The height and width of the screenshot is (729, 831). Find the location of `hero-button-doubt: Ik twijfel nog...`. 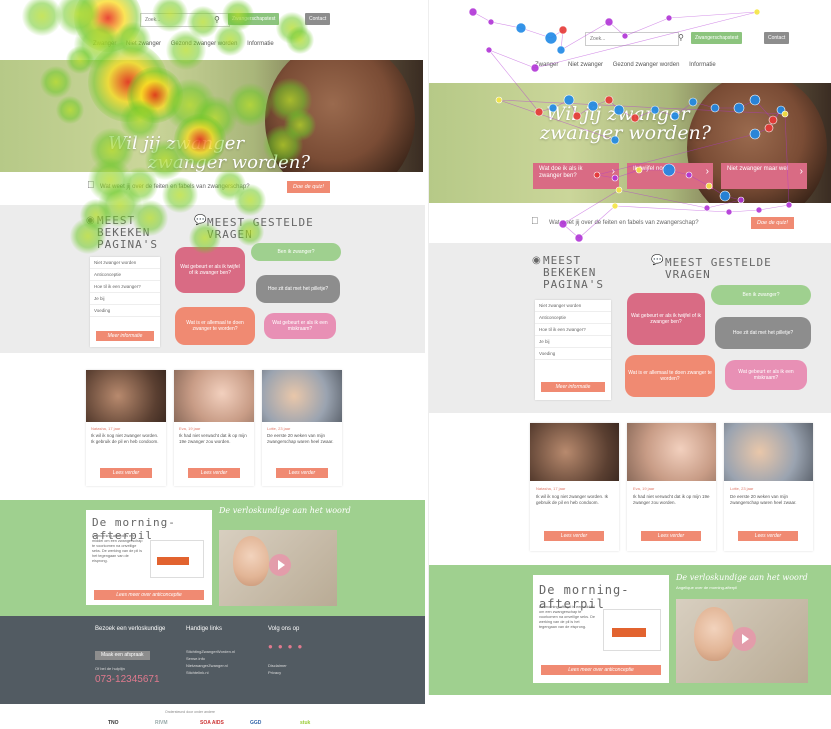

hero-button-doubt: Ik twijfel nog... is located at coordinates (670, 176).